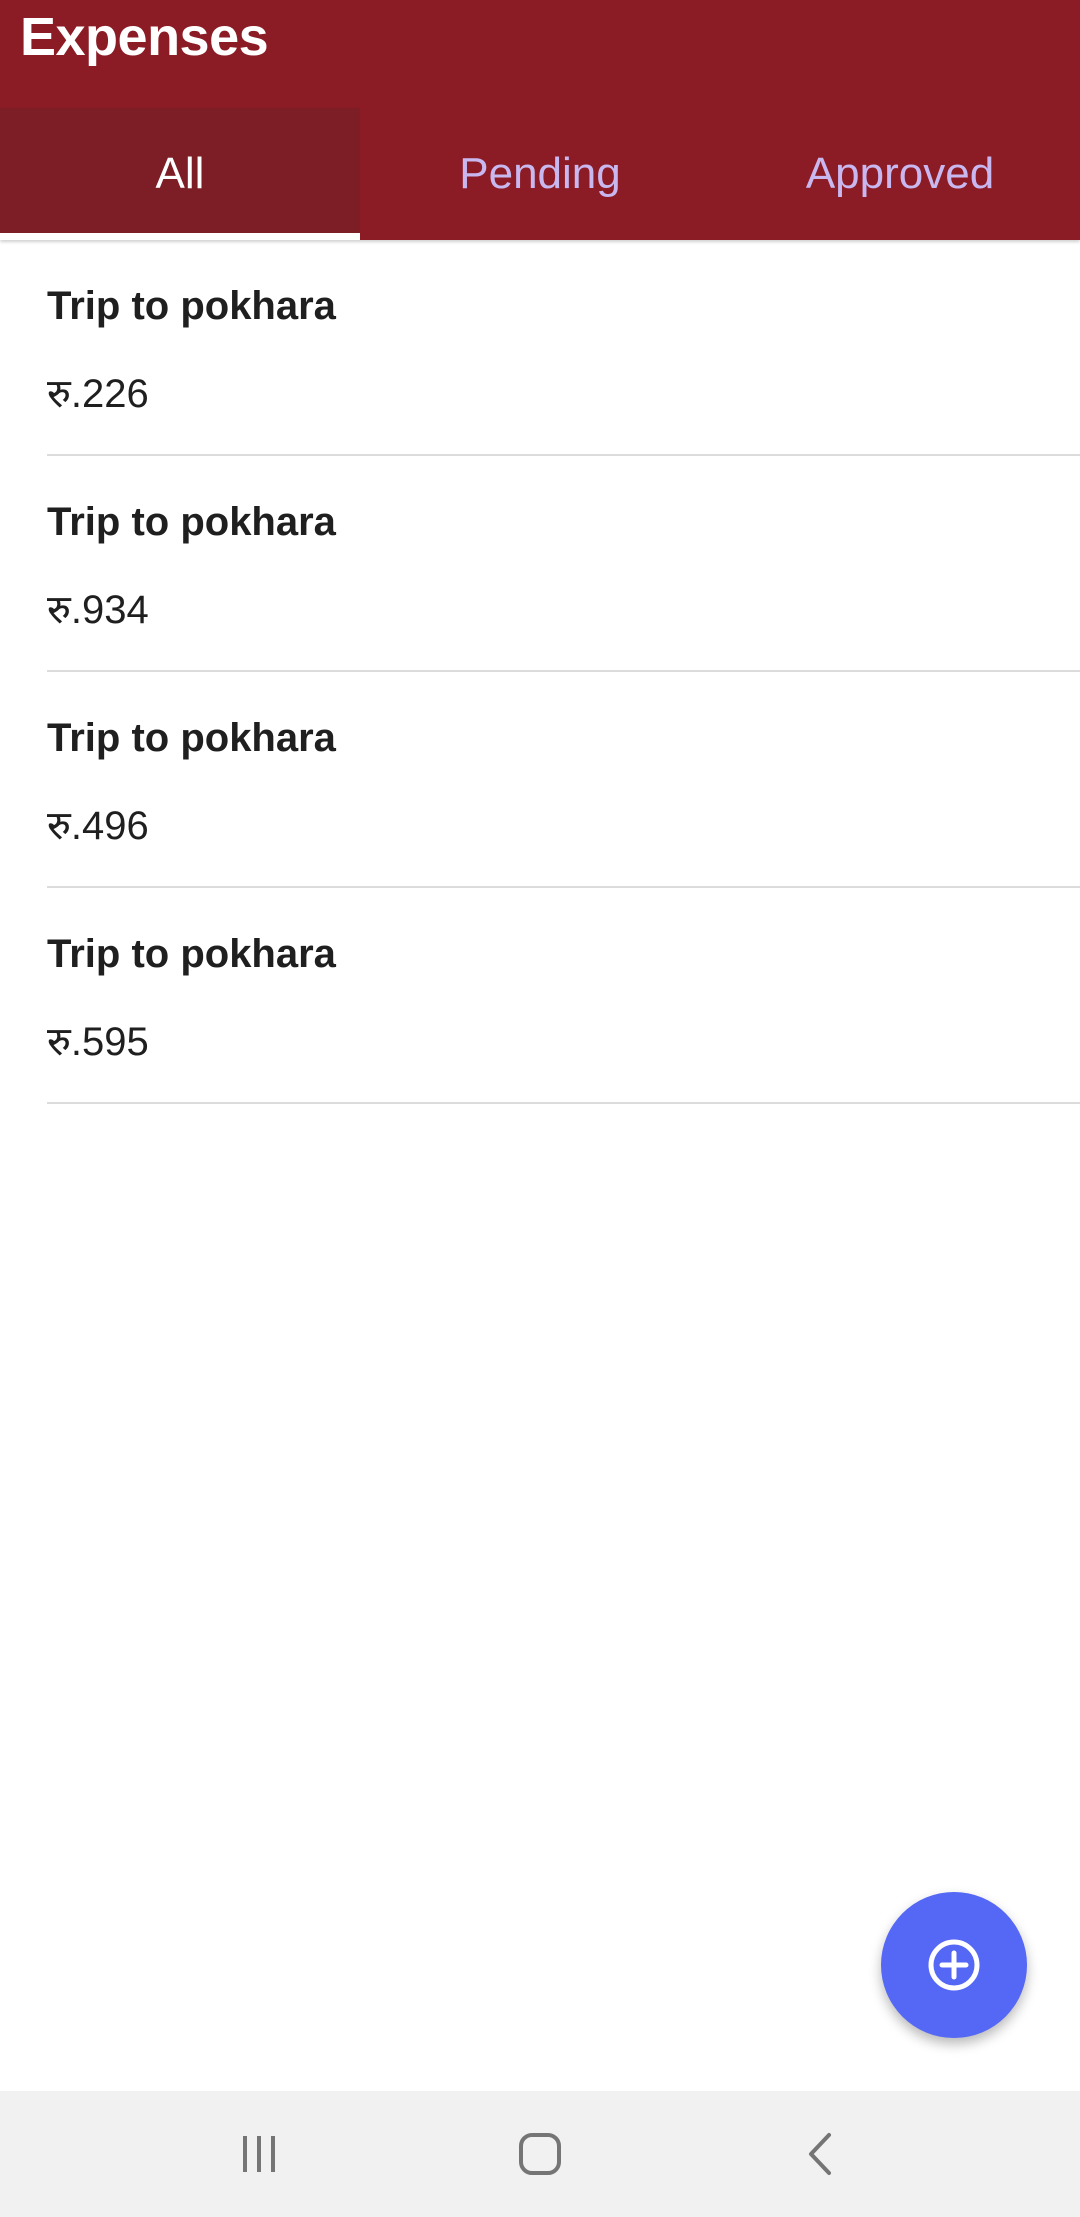 This screenshot has height=2217, width=1080. I want to click on tab-pending-label: Pending, so click(540, 173).